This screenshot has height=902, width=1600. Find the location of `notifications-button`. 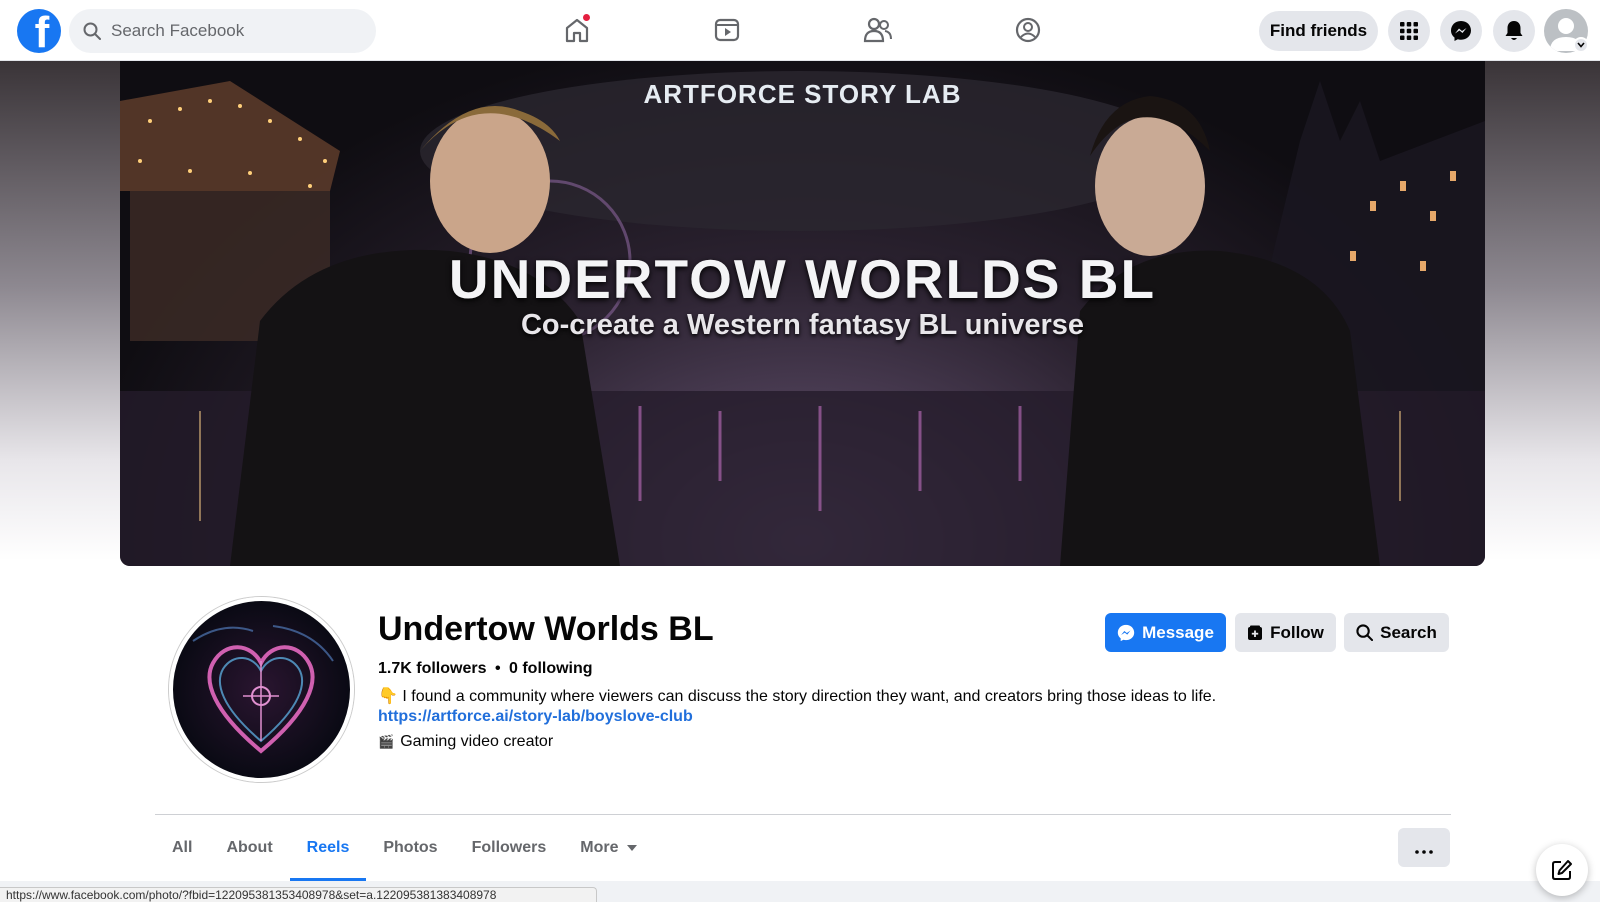

notifications-button is located at coordinates (1514, 31).